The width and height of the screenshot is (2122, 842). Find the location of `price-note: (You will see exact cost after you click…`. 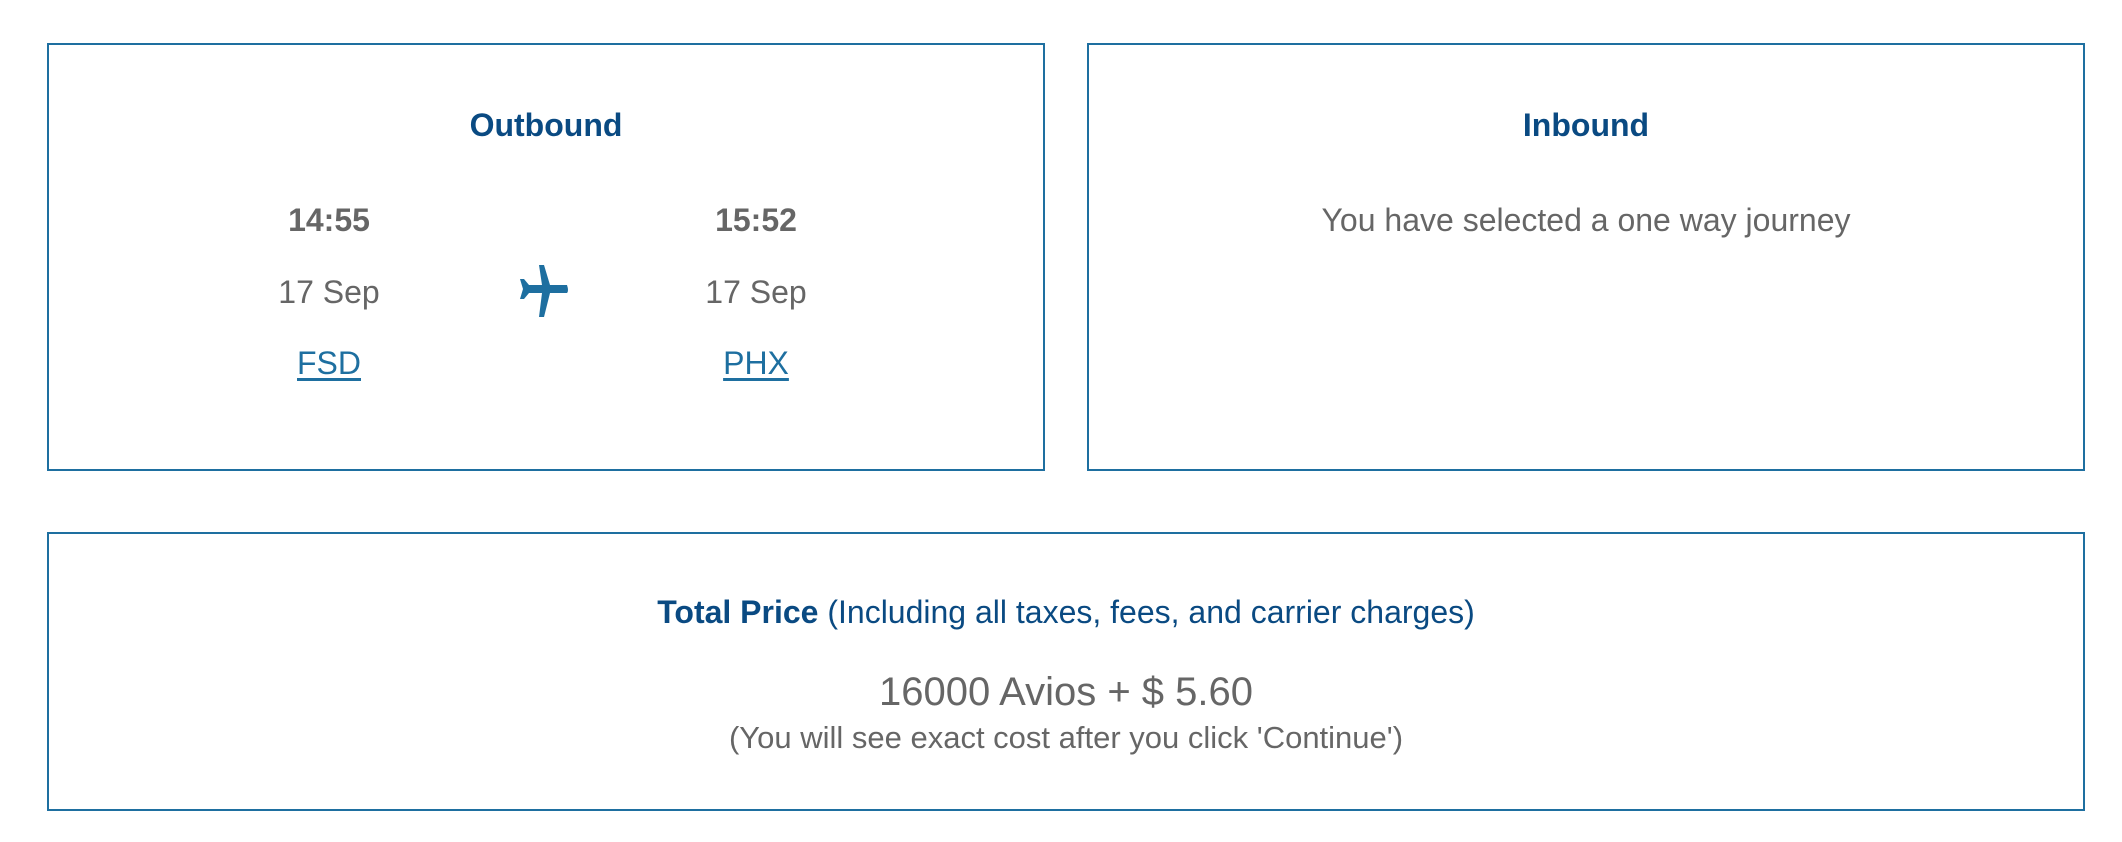

price-note: (You will see exact cost after you click… is located at coordinates (1066, 737).